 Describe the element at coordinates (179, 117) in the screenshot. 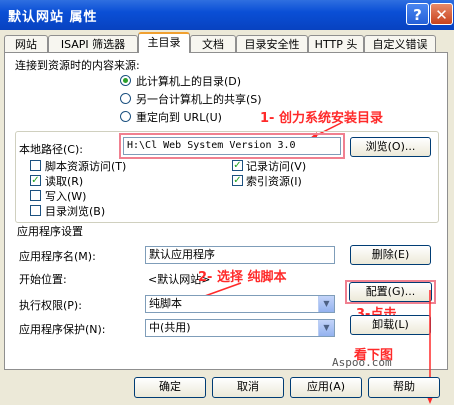

I see `radio-redirect-url-label: 重定向到 URL(U)` at that location.